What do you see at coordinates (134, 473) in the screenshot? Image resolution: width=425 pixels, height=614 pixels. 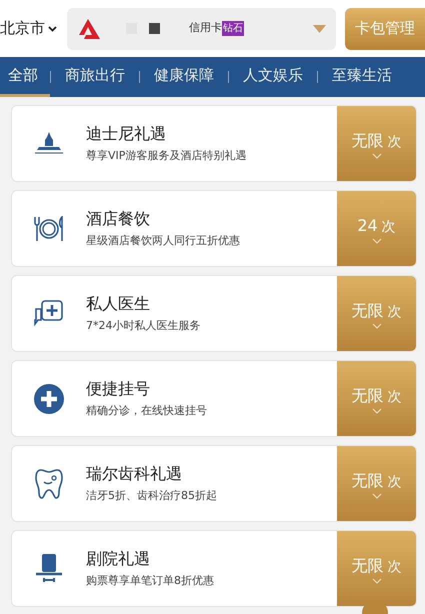 I see `benefit-title: 瑞尔齿科礼遇` at bounding box center [134, 473].